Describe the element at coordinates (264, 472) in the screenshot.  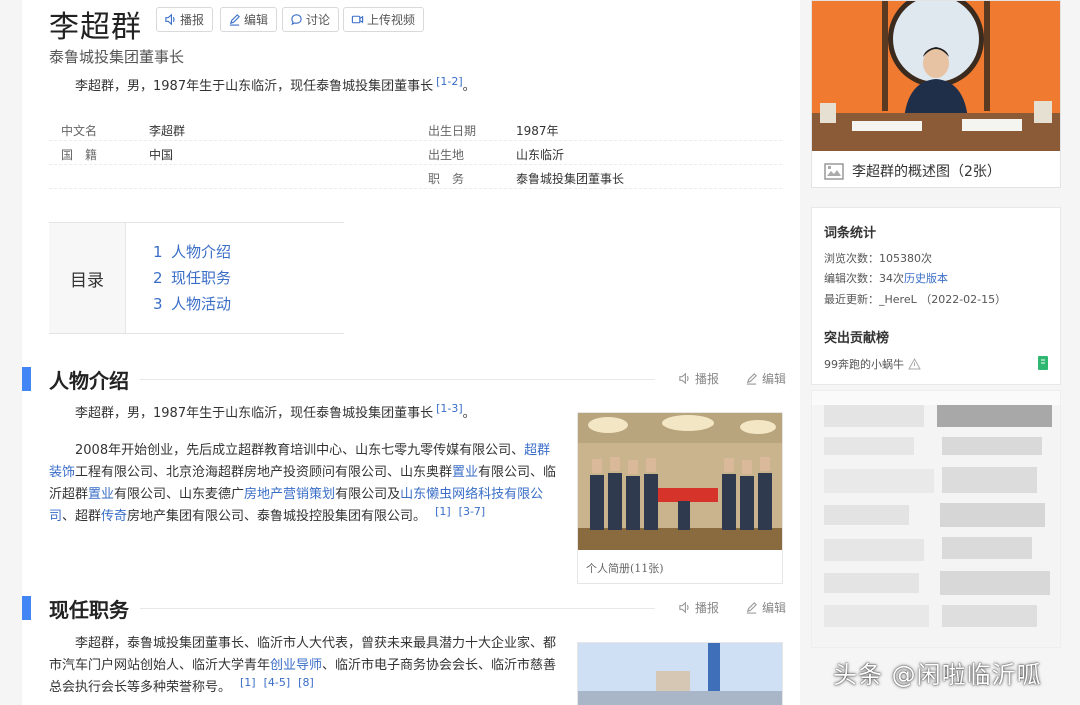
I see `paragraph-text: 工程有限公司、北京沧海超群房地产投资顾问有限公司、山东奥群` at that location.